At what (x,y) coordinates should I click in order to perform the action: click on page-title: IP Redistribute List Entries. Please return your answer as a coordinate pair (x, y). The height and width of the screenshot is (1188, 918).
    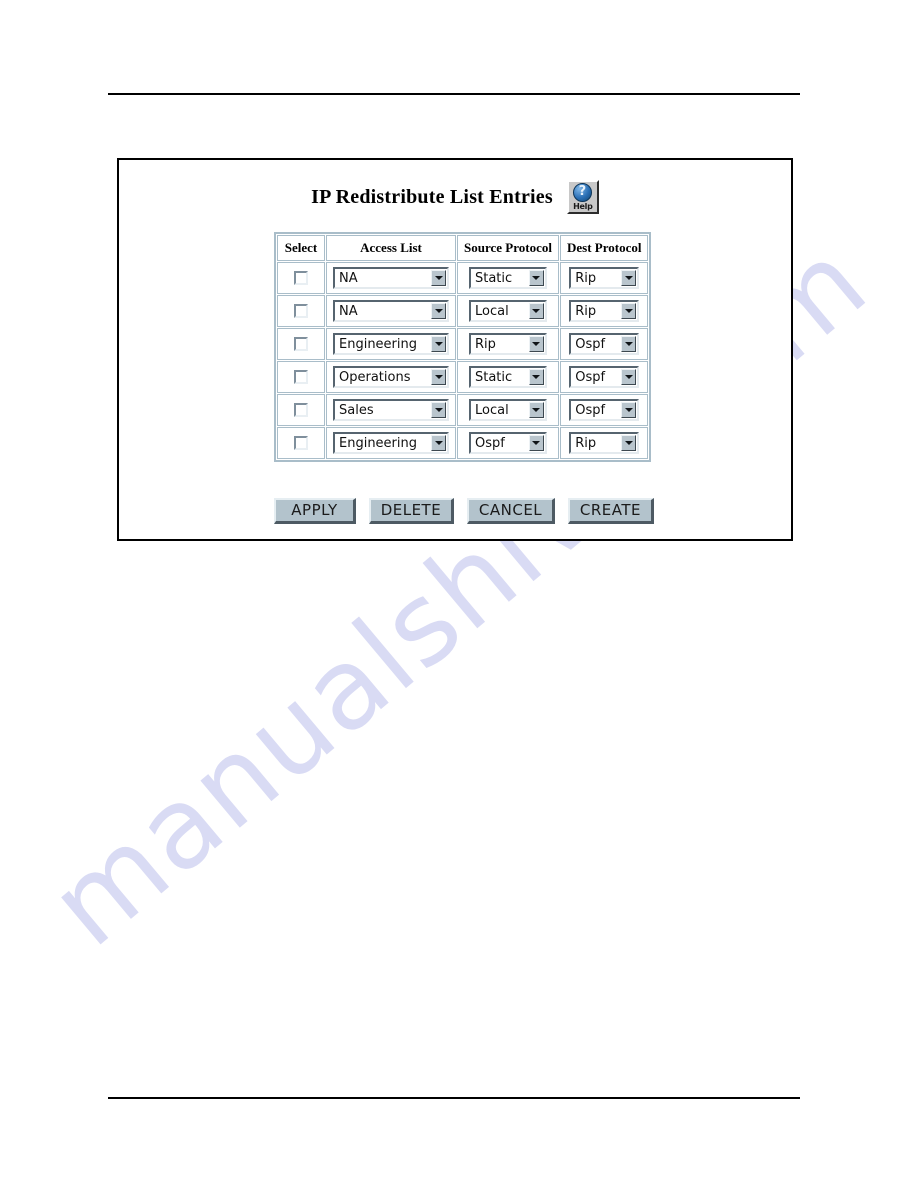
    Looking at the image, I should click on (432, 196).